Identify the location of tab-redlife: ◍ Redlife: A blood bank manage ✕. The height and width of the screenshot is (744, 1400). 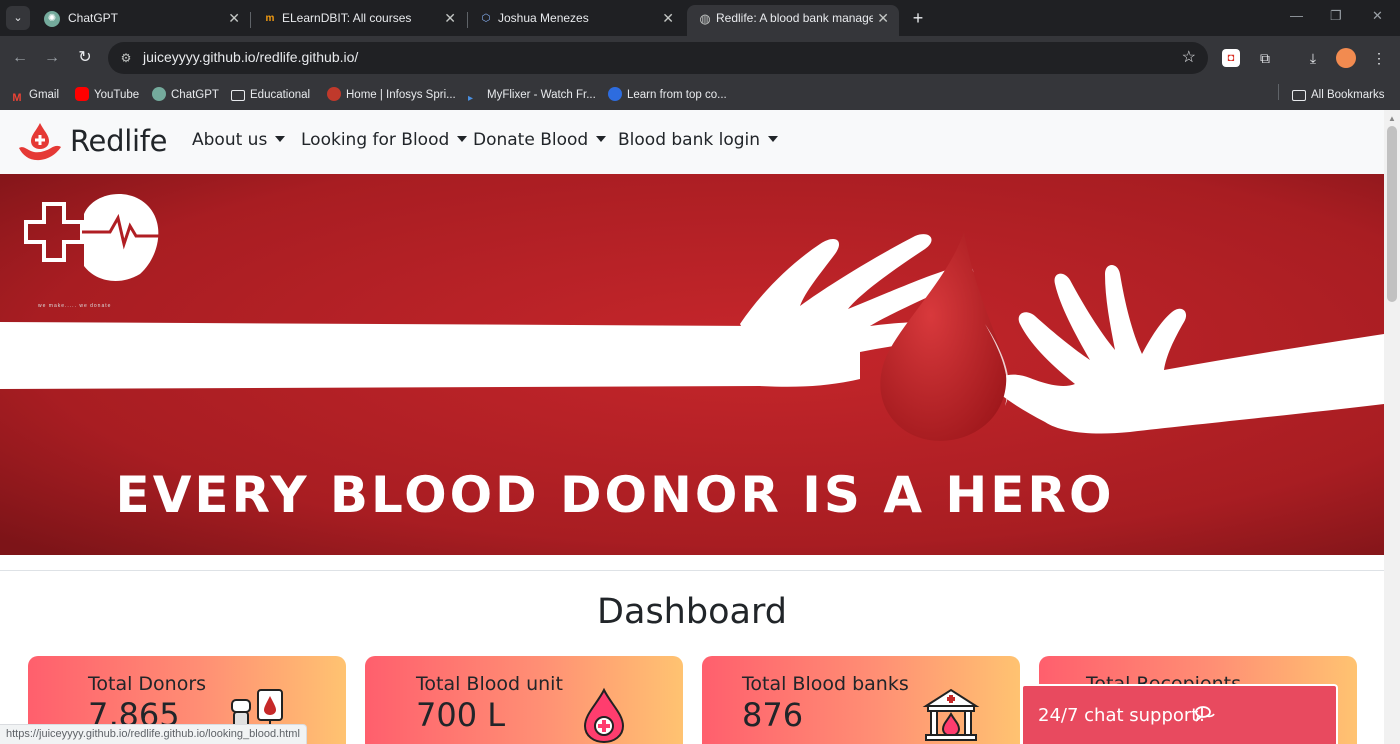
(793, 20).